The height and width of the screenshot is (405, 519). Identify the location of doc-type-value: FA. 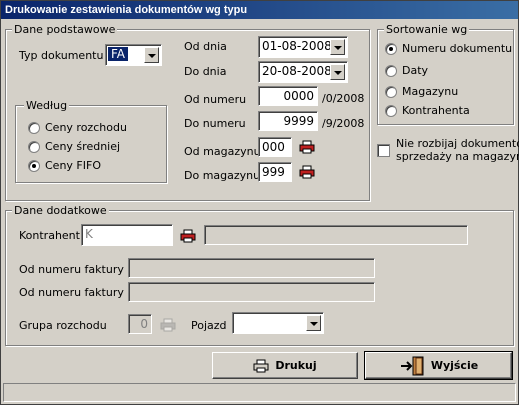
(118, 54).